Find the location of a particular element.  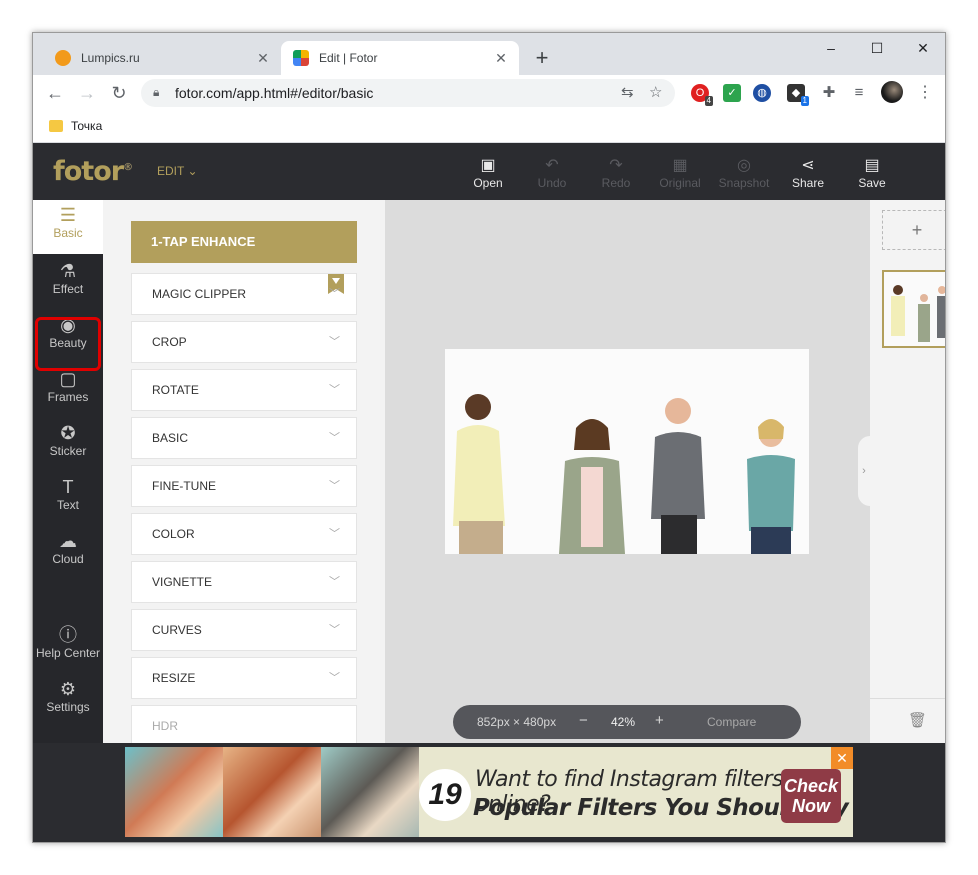

open-button: ▣ Open is located at coordinates (488, 173).